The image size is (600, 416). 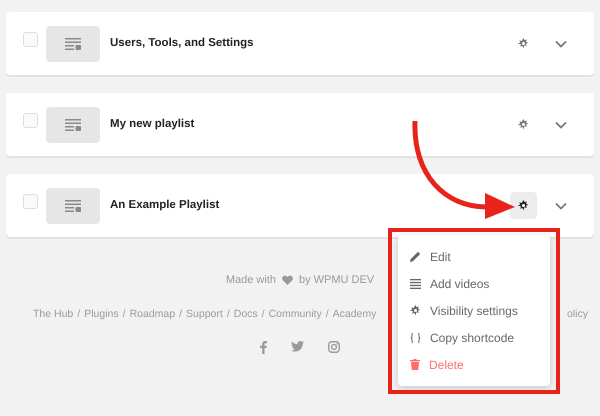 I want to click on footer-link: Academy, so click(x=354, y=314).